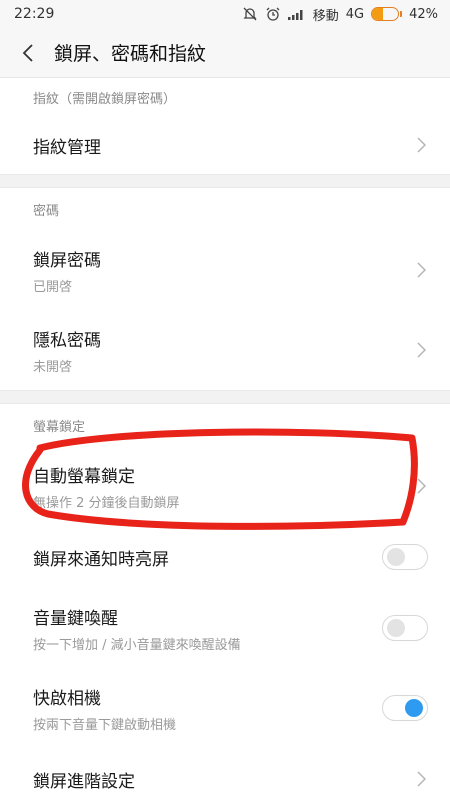 The height and width of the screenshot is (800, 450). What do you see at coordinates (67, 698) in the screenshot?
I see `row-title: 快啟相機` at bounding box center [67, 698].